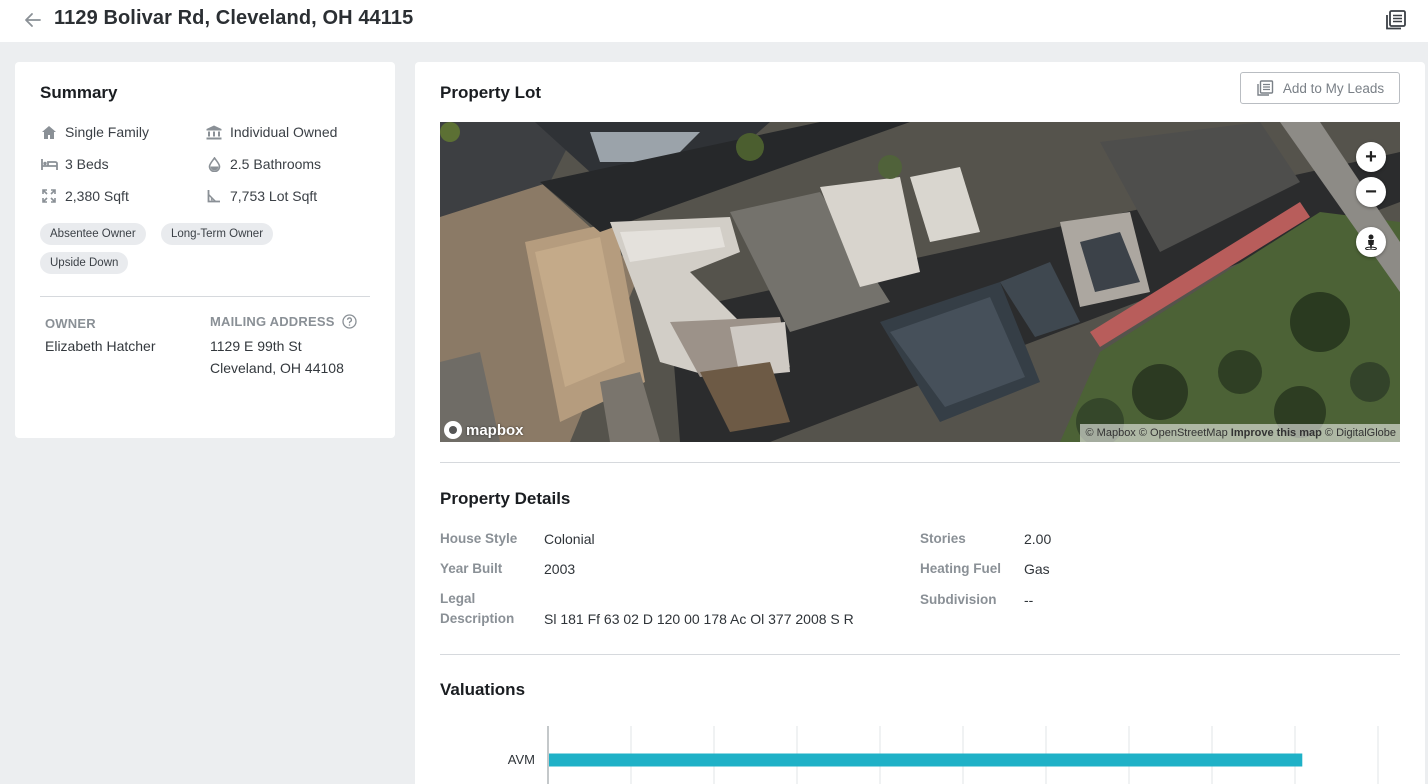 This screenshot has width=1428, height=784. What do you see at coordinates (276, 164) in the screenshot?
I see `feature-label: 2.5 Bathrooms` at bounding box center [276, 164].